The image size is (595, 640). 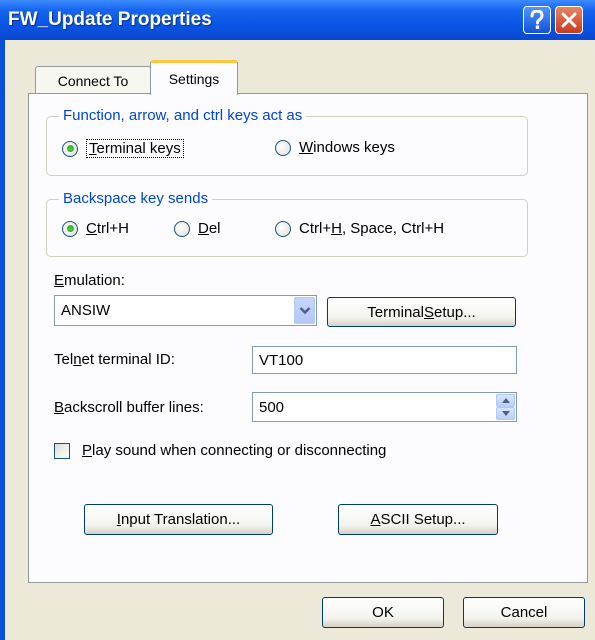 I want to click on dropdown-button, so click(x=304, y=310).